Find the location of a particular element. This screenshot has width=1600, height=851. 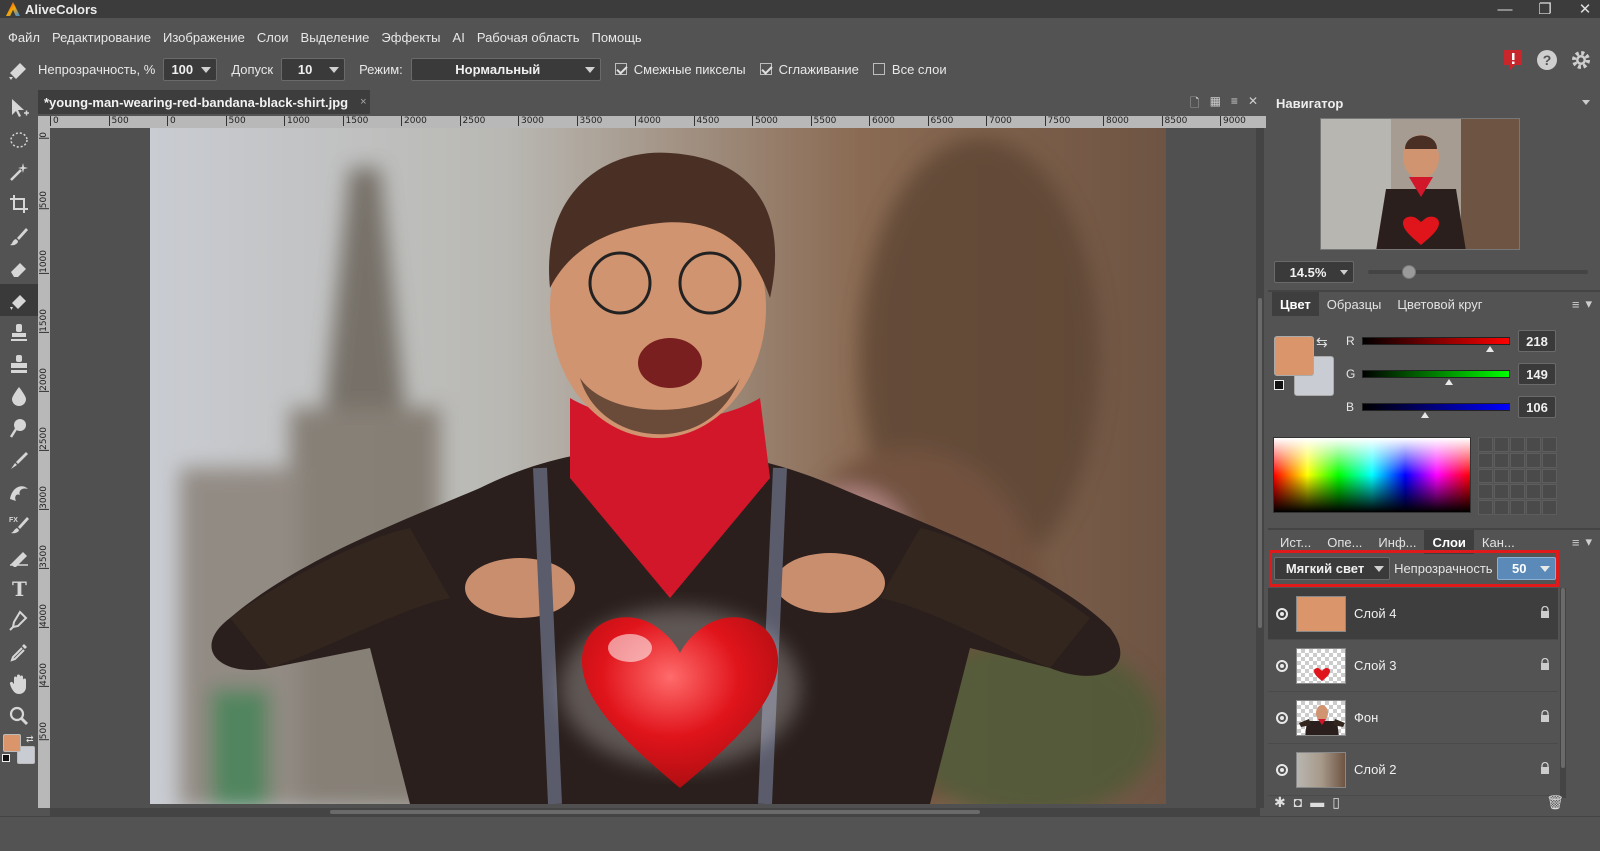

tab-swatches: Образцы is located at coordinates (1354, 304).